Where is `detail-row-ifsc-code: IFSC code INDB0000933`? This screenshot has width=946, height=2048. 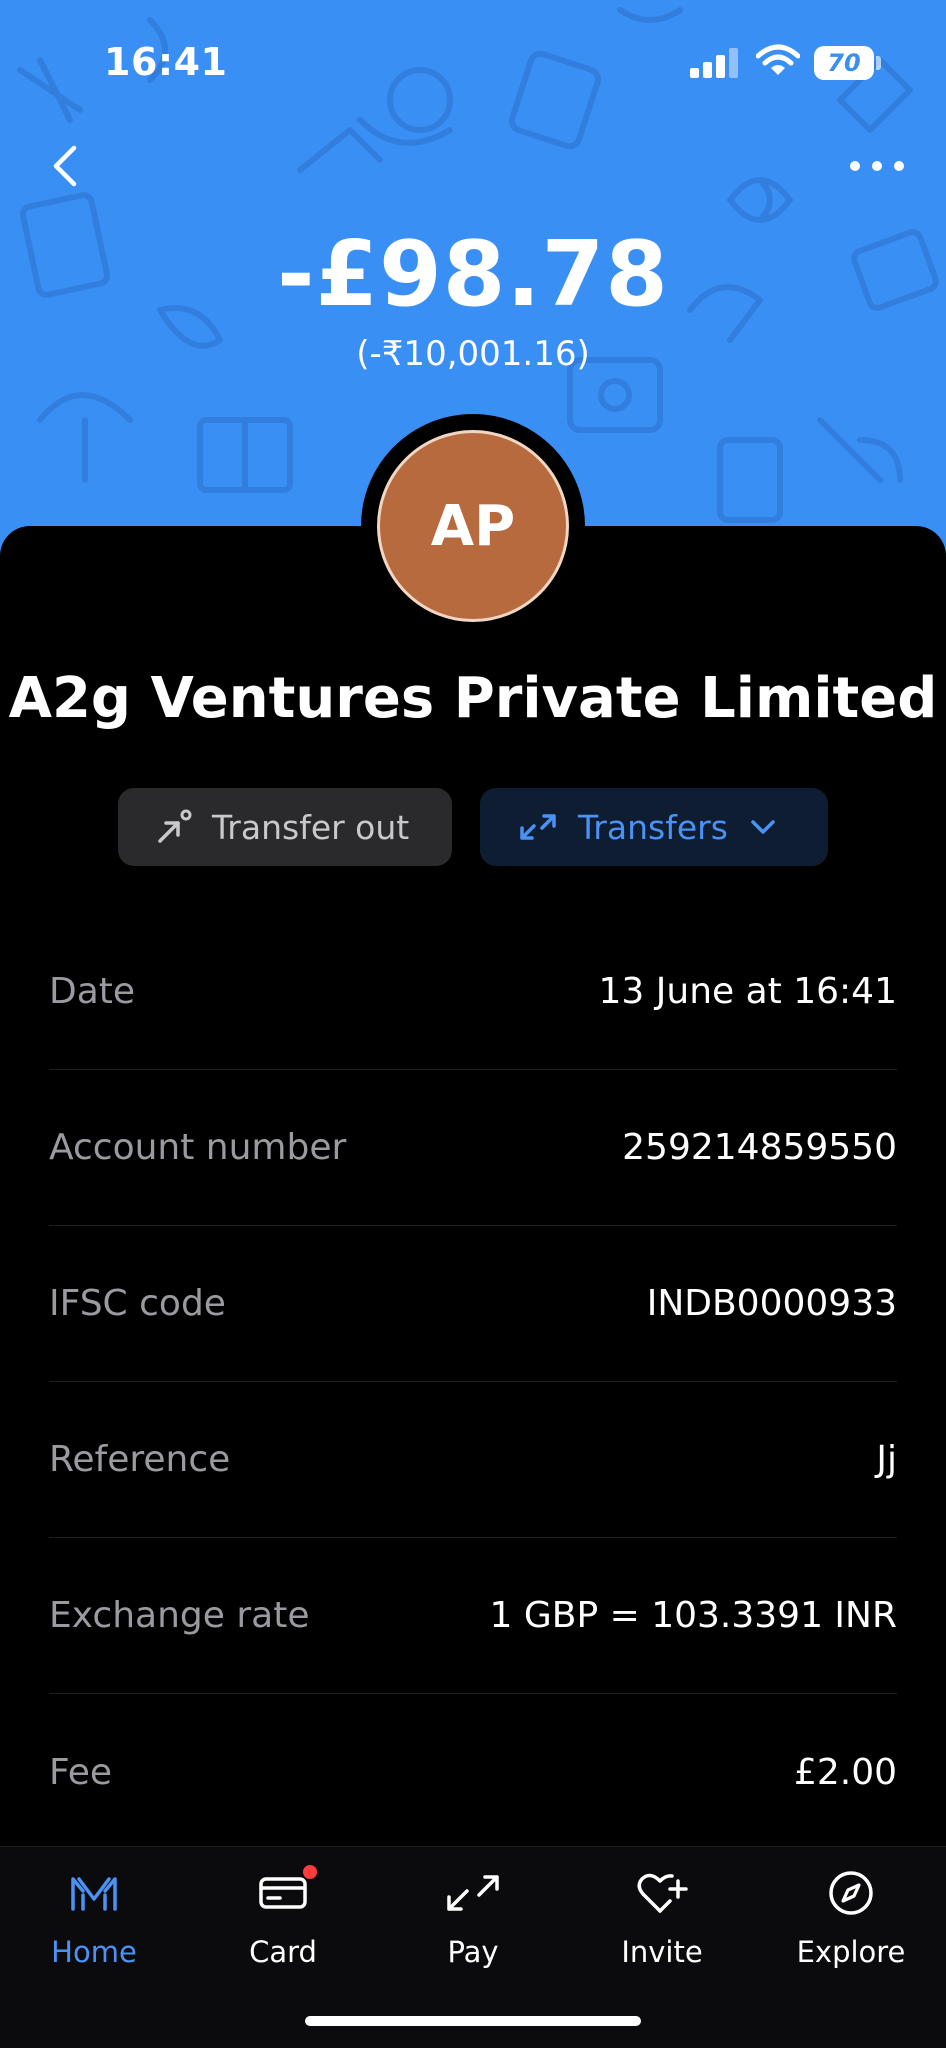
detail-row-ifsc-code: IFSC code INDB0000933 is located at coordinates (473, 1304).